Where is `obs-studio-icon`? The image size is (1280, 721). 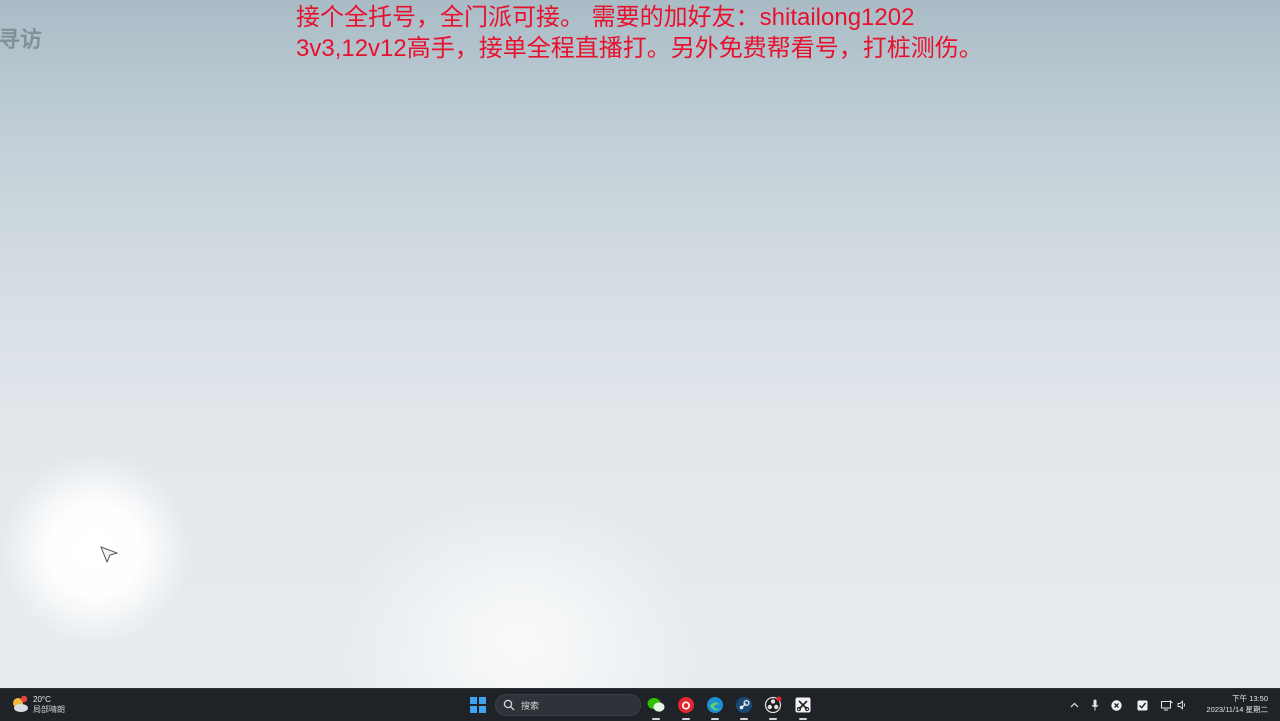
obs-studio-icon is located at coordinates (773, 705).